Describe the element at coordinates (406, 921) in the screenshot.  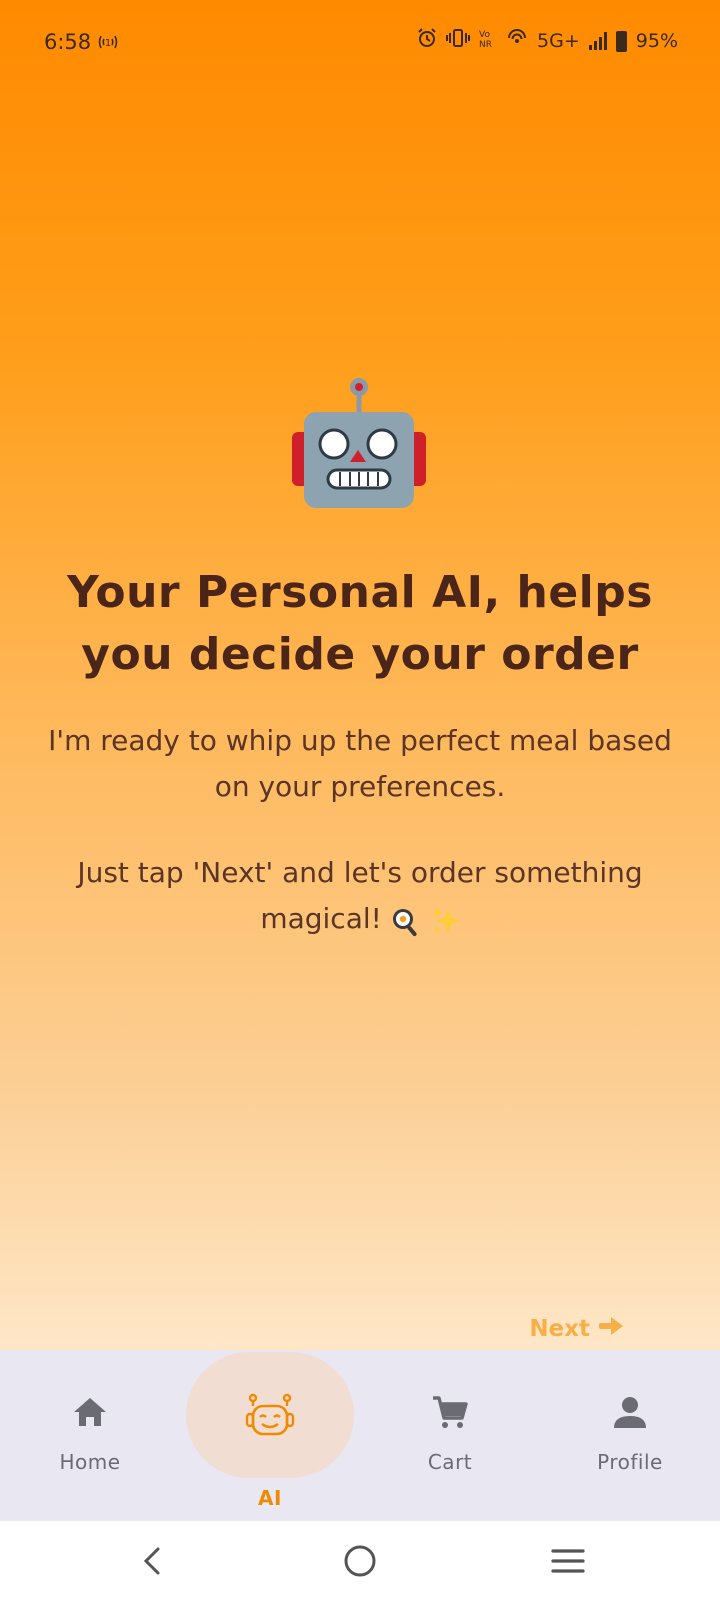
I see `cooking-emoji` at that location.